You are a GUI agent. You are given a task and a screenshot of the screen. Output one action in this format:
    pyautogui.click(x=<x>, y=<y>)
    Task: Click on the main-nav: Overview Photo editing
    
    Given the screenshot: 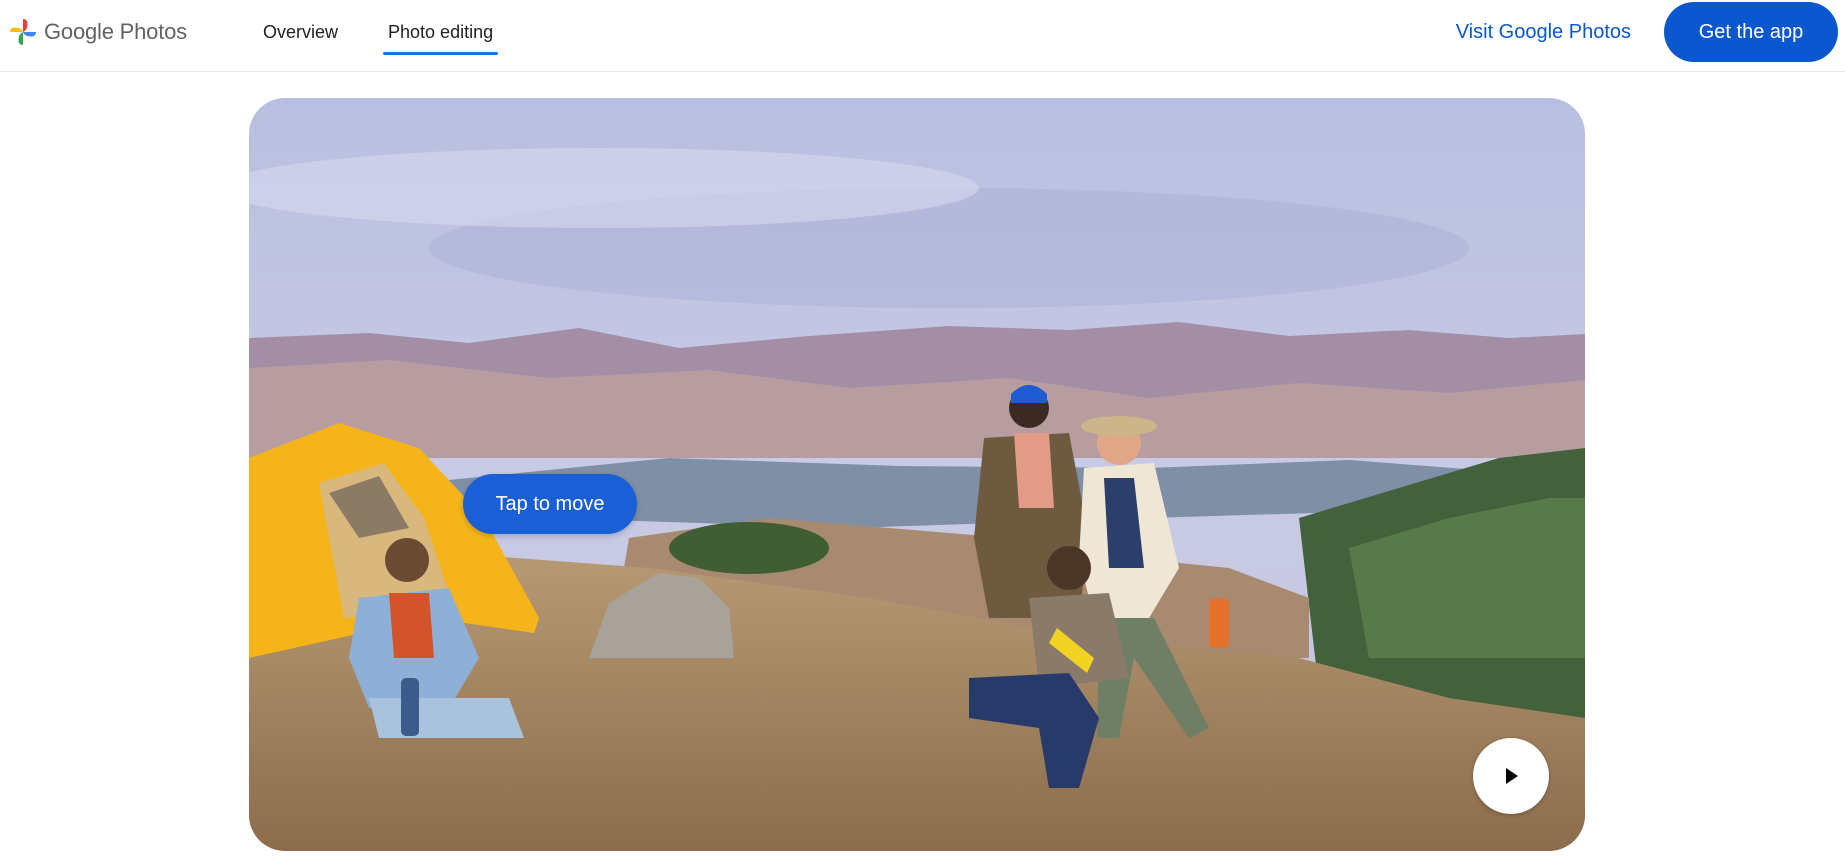 What is the action you would take?
    pyautogui.click(x=403, y=36)
    